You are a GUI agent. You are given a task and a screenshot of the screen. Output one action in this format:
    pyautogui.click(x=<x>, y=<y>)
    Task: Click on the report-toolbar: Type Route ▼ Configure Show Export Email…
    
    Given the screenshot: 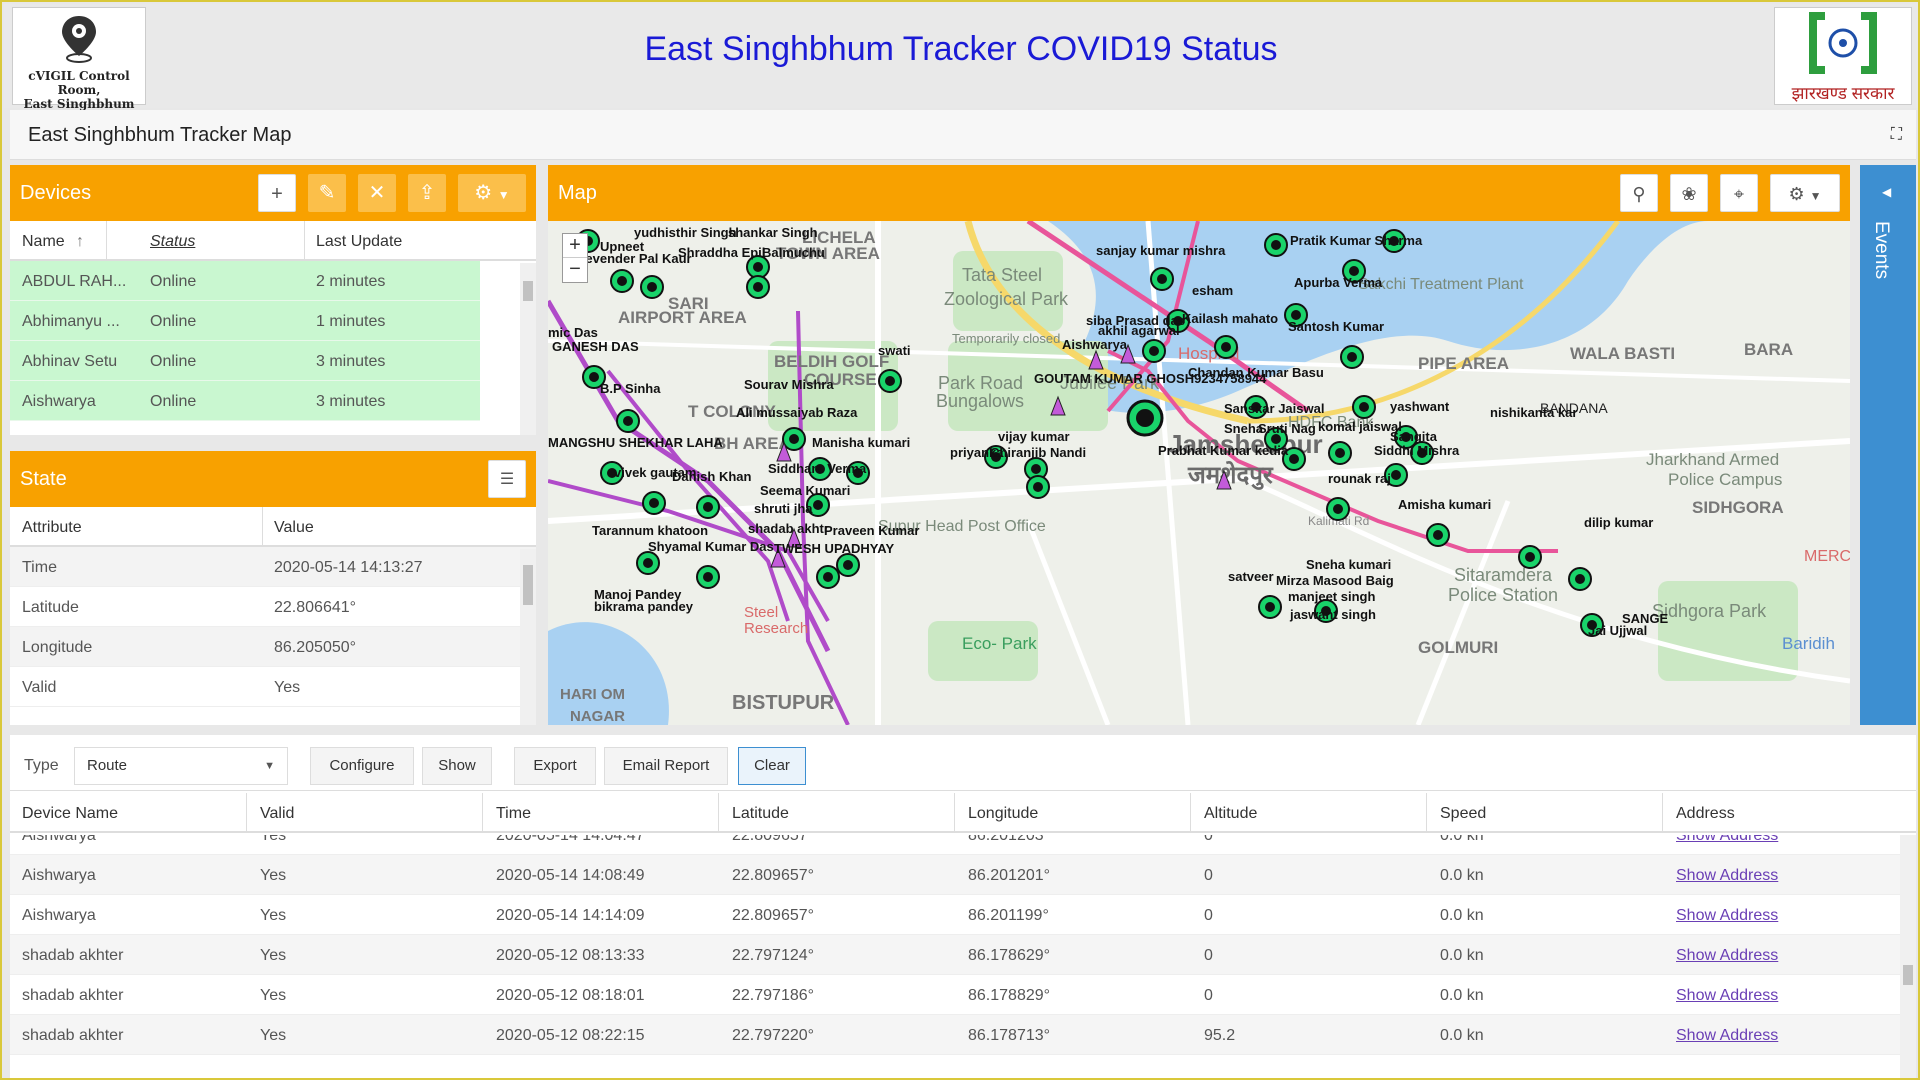 What is the action you would take?
    pyautogui.click(x=963, y=763)
    